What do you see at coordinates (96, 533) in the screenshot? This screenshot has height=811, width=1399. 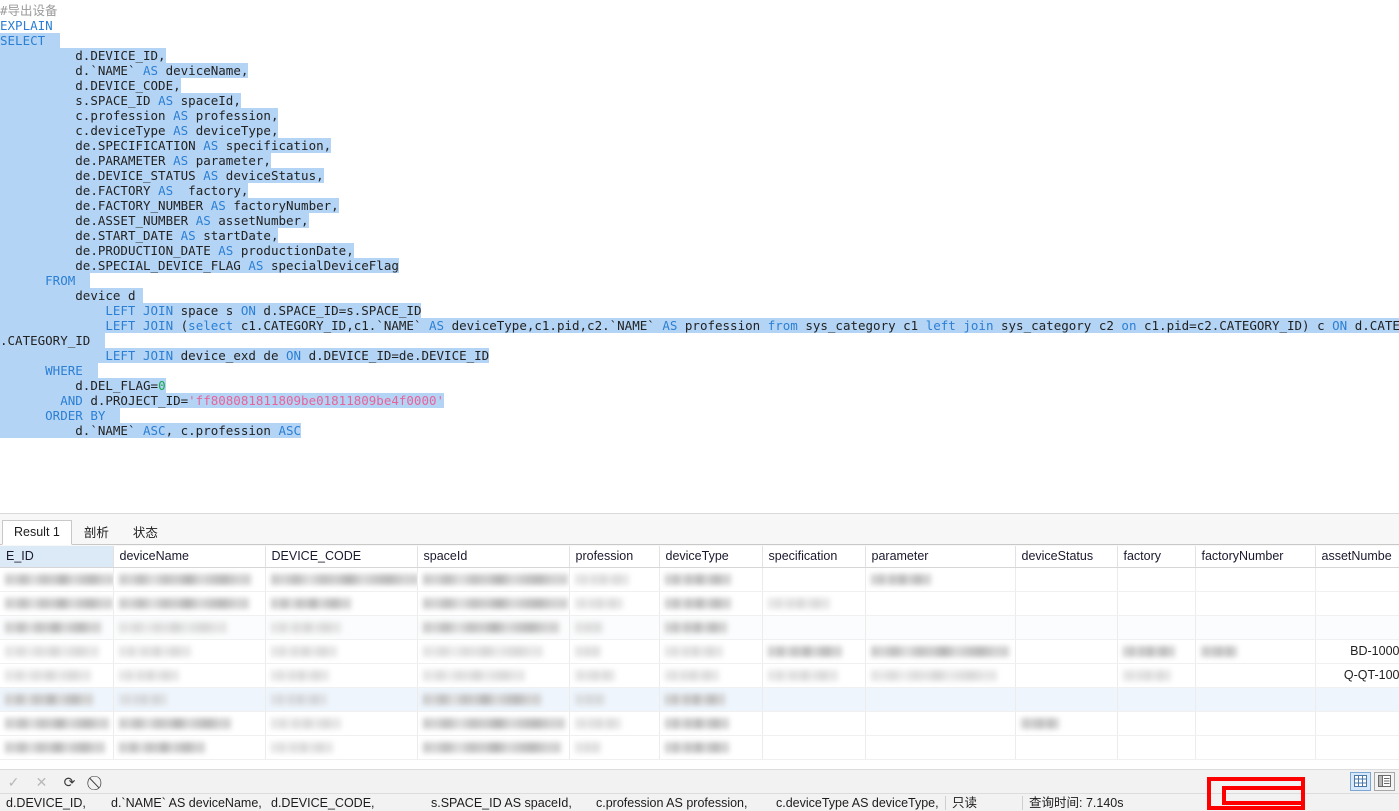 I see `result-tab-1: 剖析` at bounding box center [96, 533].